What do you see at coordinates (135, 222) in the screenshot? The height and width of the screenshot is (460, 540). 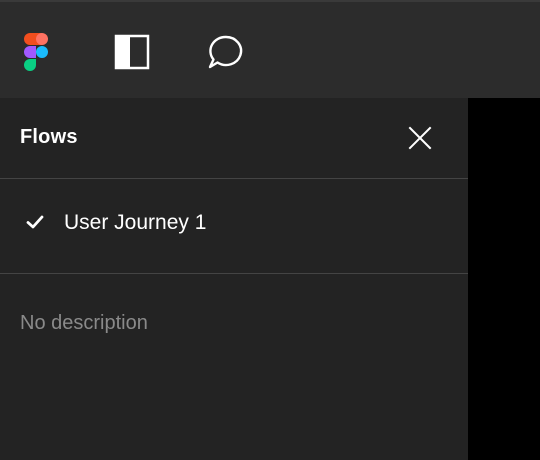 I see `flow-item-label: User Journey 1` at bounding box center [135, 222].